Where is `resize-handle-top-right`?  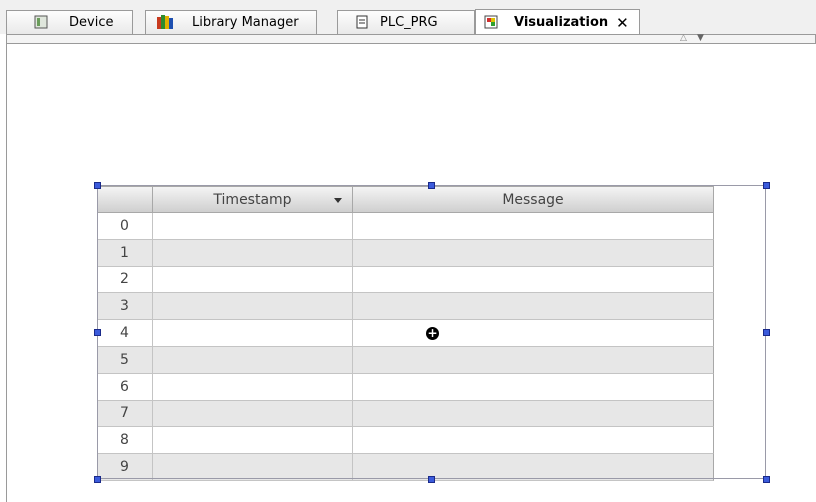 resize-handle-top-right is located at coordinates (766, 185).